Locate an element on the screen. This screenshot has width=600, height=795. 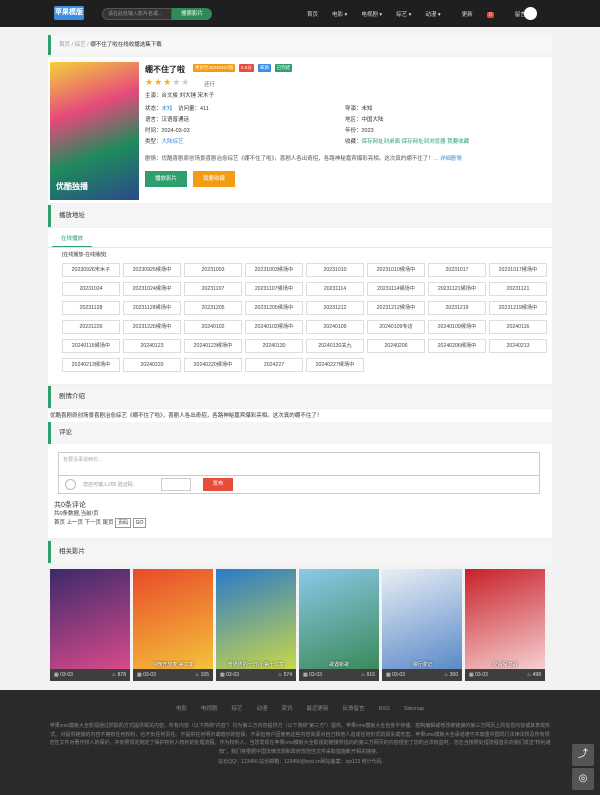
episode-button: 20231024候场中 is located at coordinates (152, 289).